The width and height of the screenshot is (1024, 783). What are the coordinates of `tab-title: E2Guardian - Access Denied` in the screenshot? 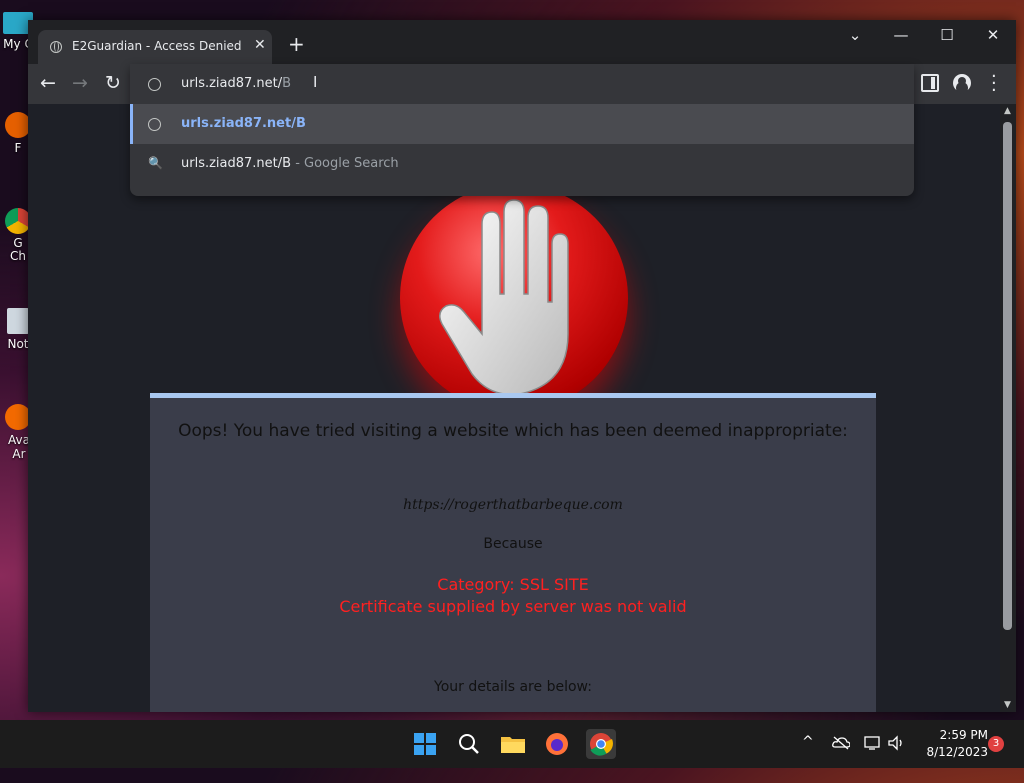 It's located at (157, 46).